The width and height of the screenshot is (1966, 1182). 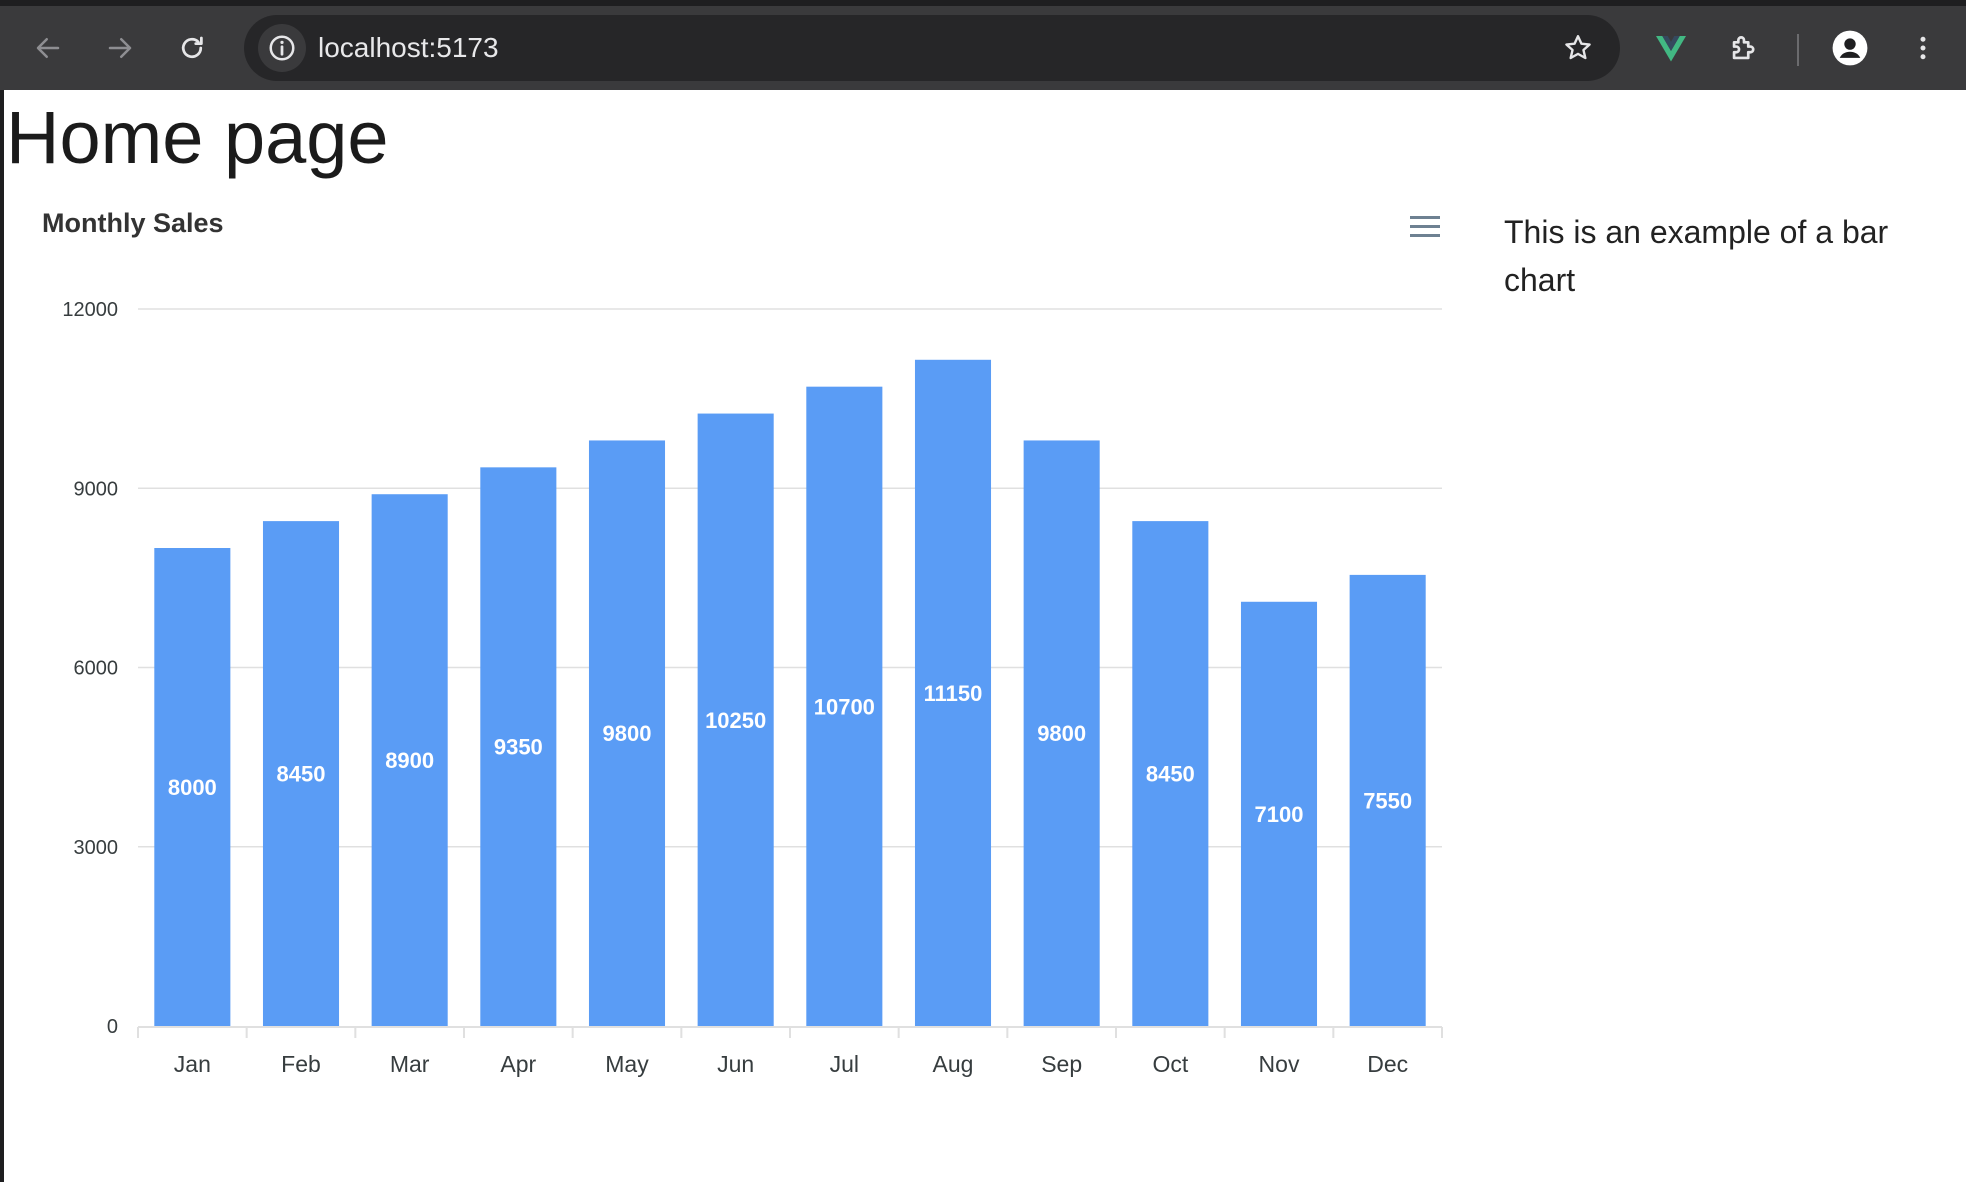 I want to click on back-button, so click(x=48, y=48).